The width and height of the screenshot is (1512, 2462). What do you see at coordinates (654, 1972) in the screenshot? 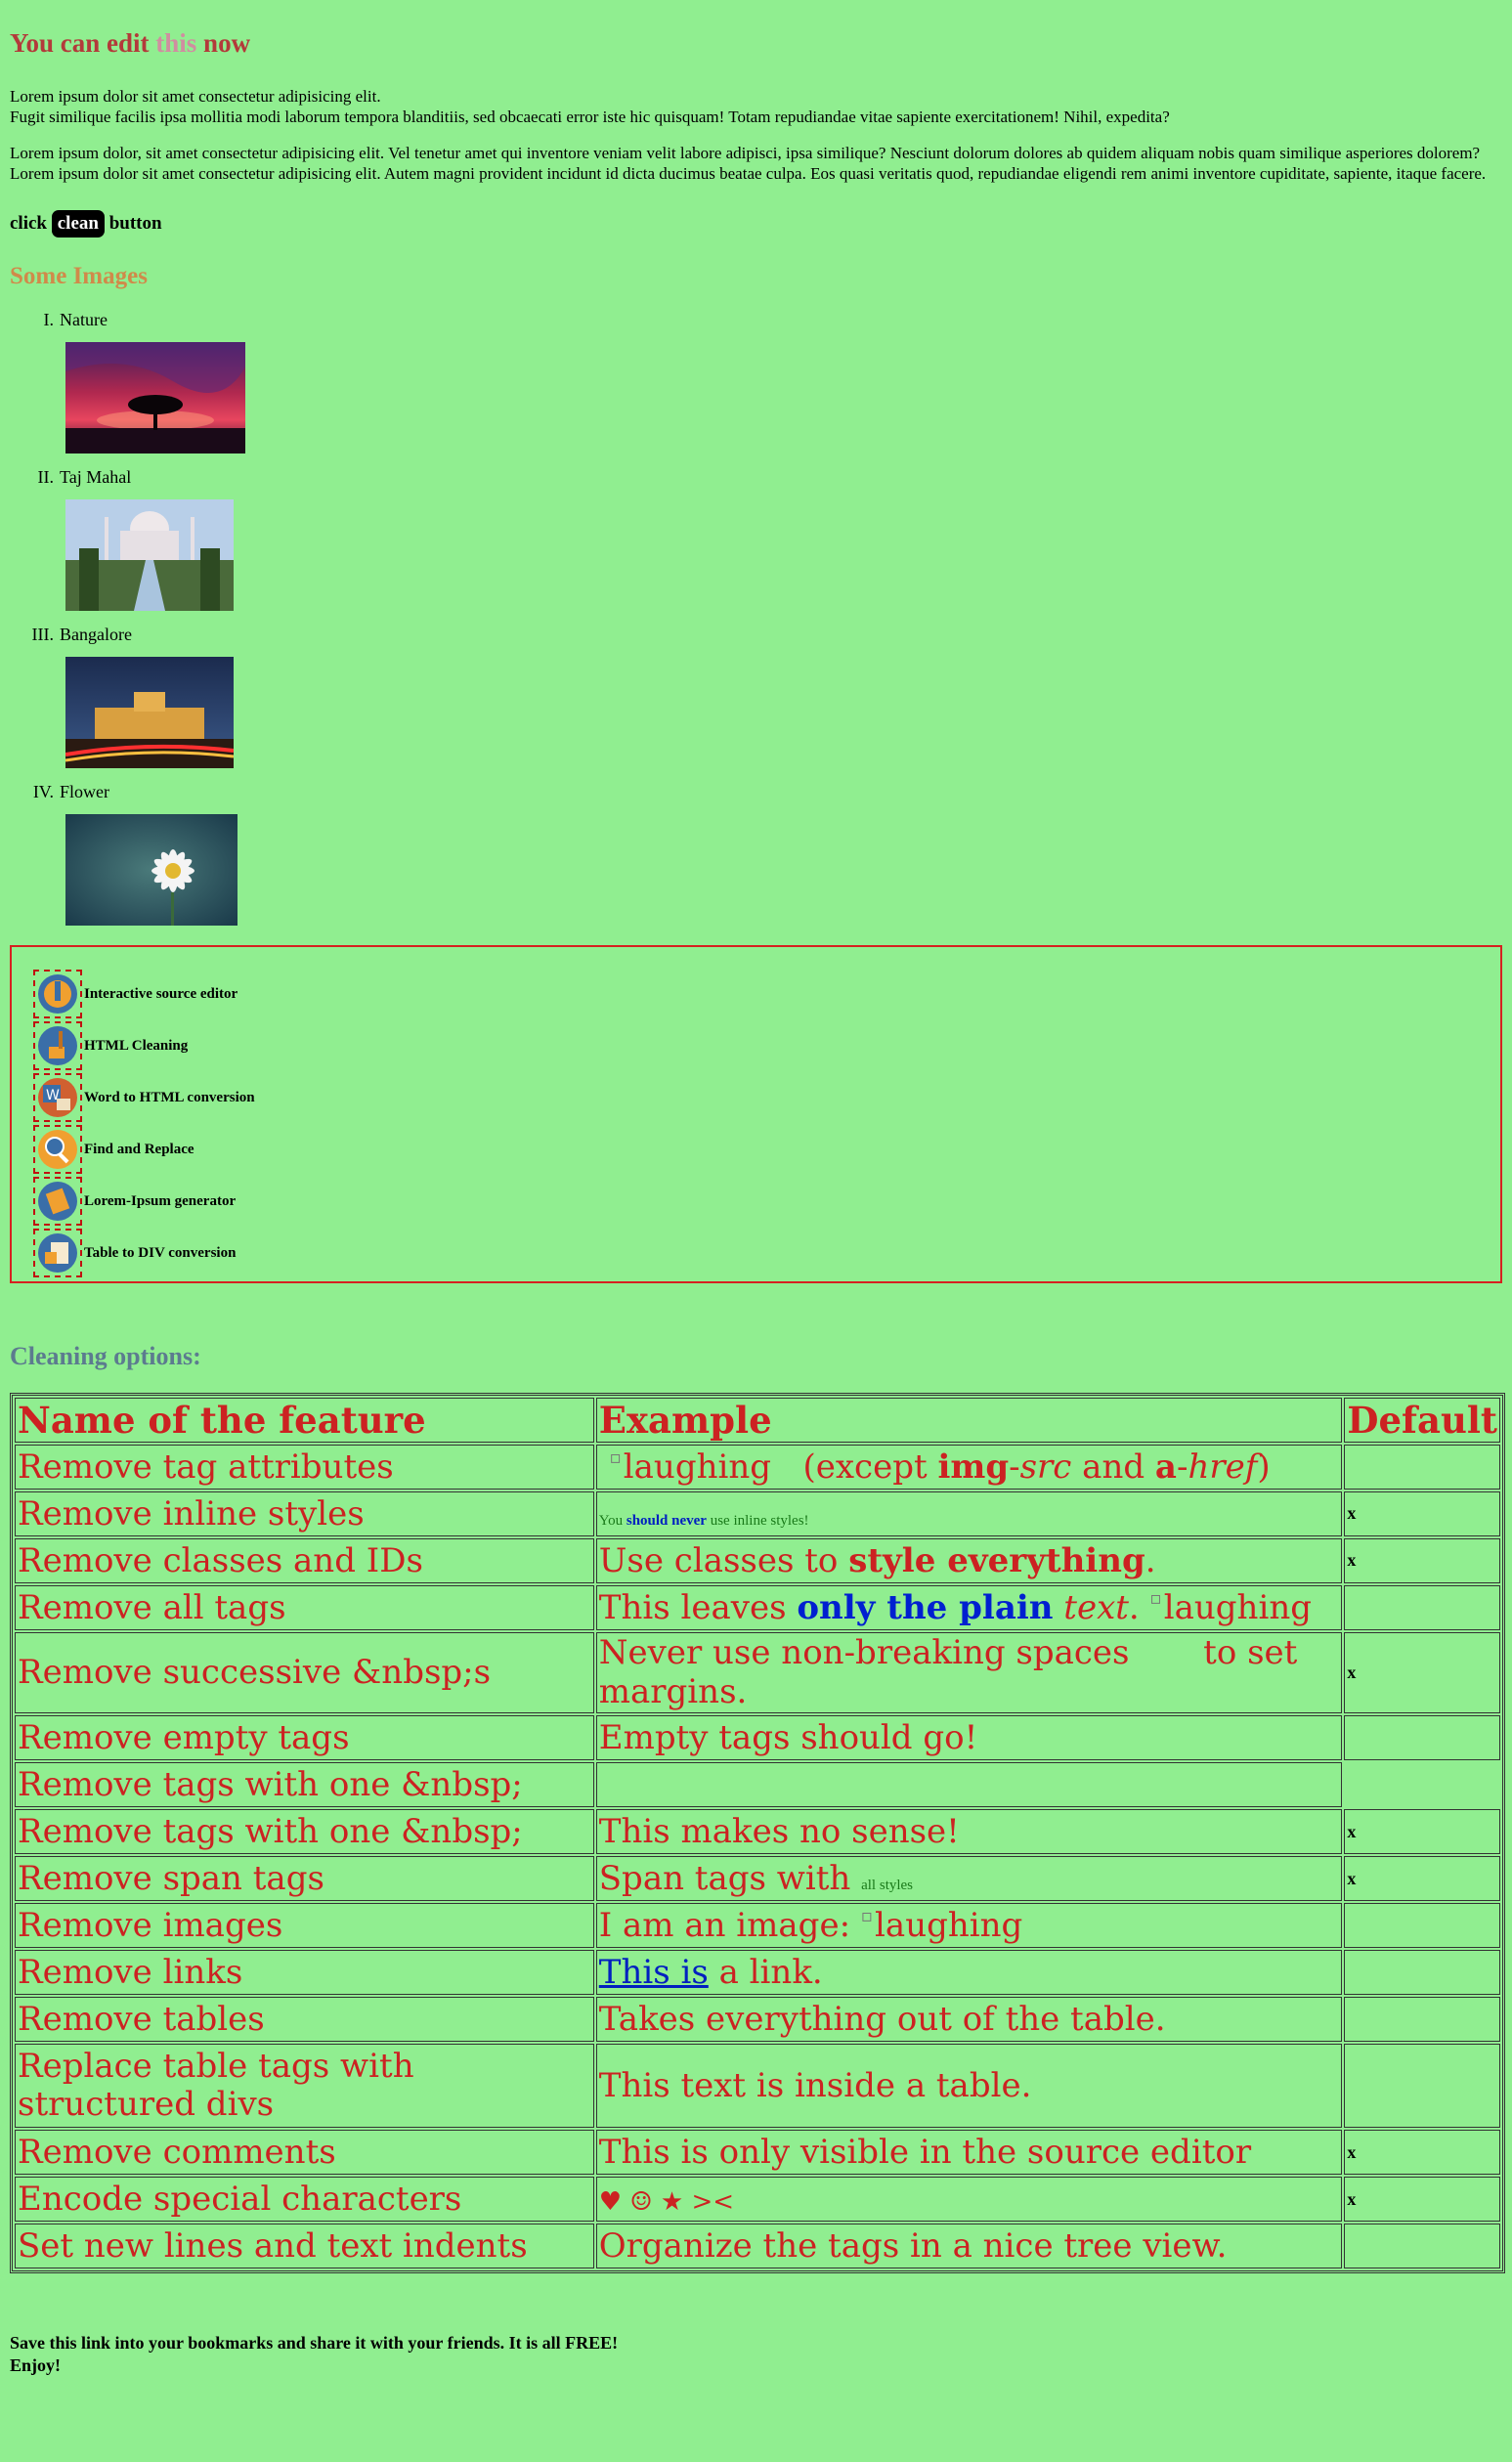
I see `example-link: This is` at bounding box center [654, 1972].